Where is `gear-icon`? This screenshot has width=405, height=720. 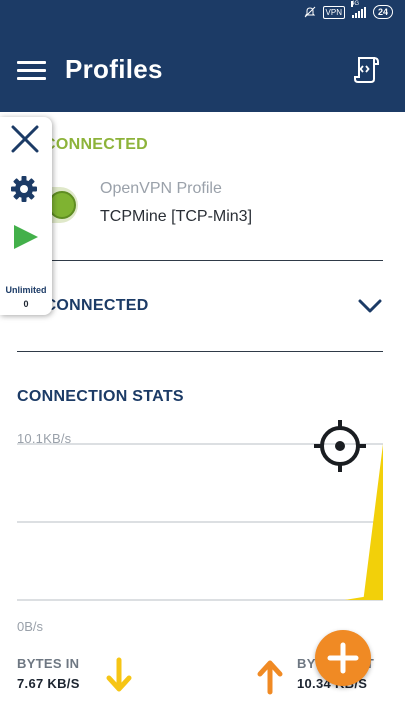
gear-icon is located at coordinates (24, 189).